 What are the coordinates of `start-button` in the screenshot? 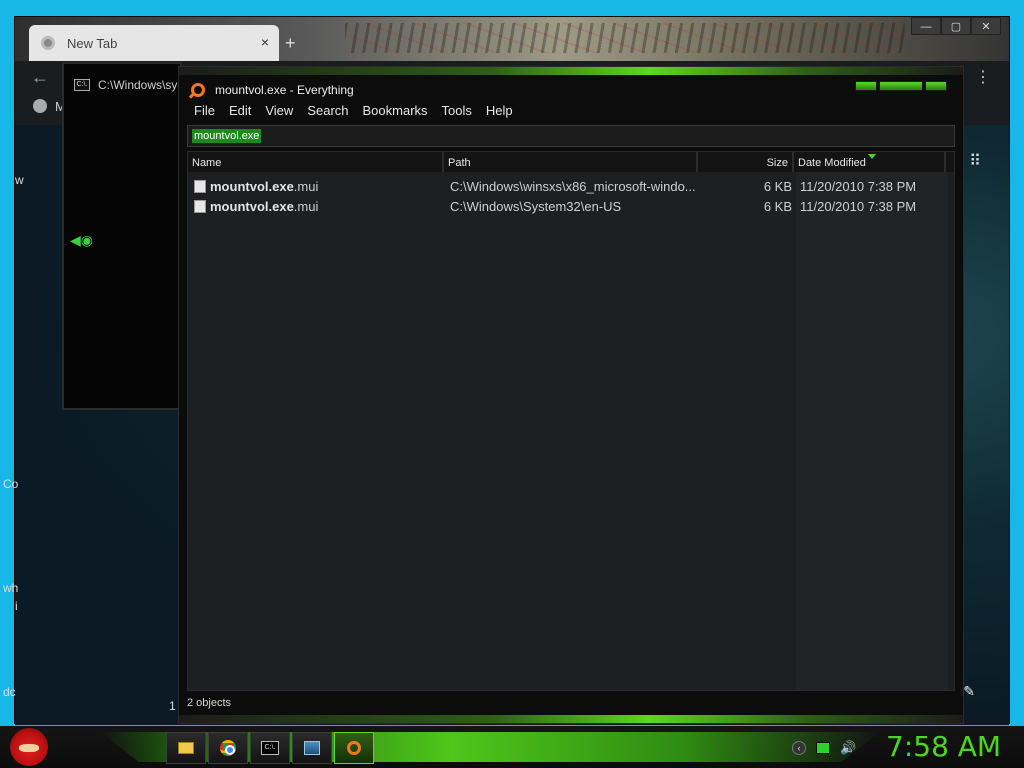 It's located at (29, 747).